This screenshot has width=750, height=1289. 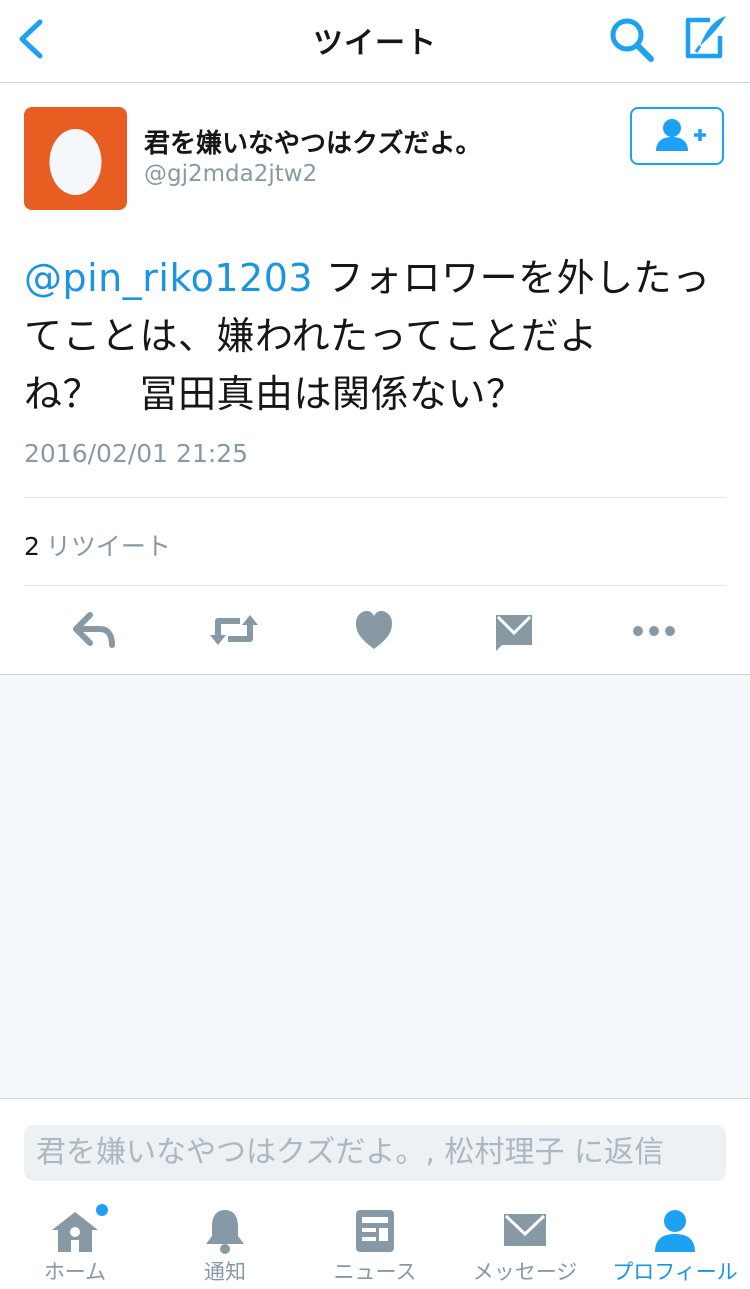 I want to click on tab-profile: プロフィール, so click(x=675, y=1244).